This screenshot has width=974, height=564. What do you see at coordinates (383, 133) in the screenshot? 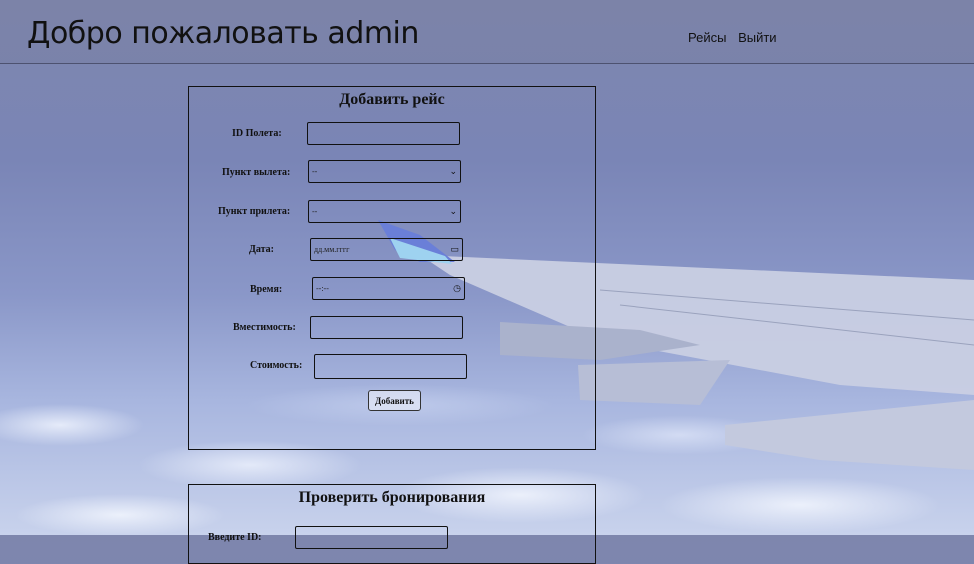
I see `flight-id-input` at bounding box center [383, 133].